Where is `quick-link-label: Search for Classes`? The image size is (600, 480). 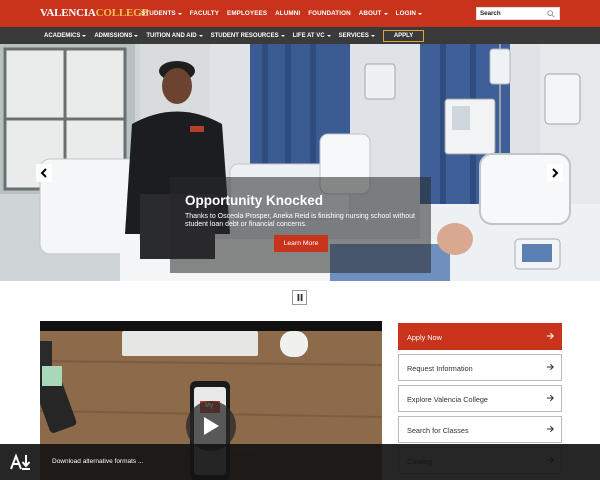
quick-link-label: Search for Classes is located at coordinates (438, 430).